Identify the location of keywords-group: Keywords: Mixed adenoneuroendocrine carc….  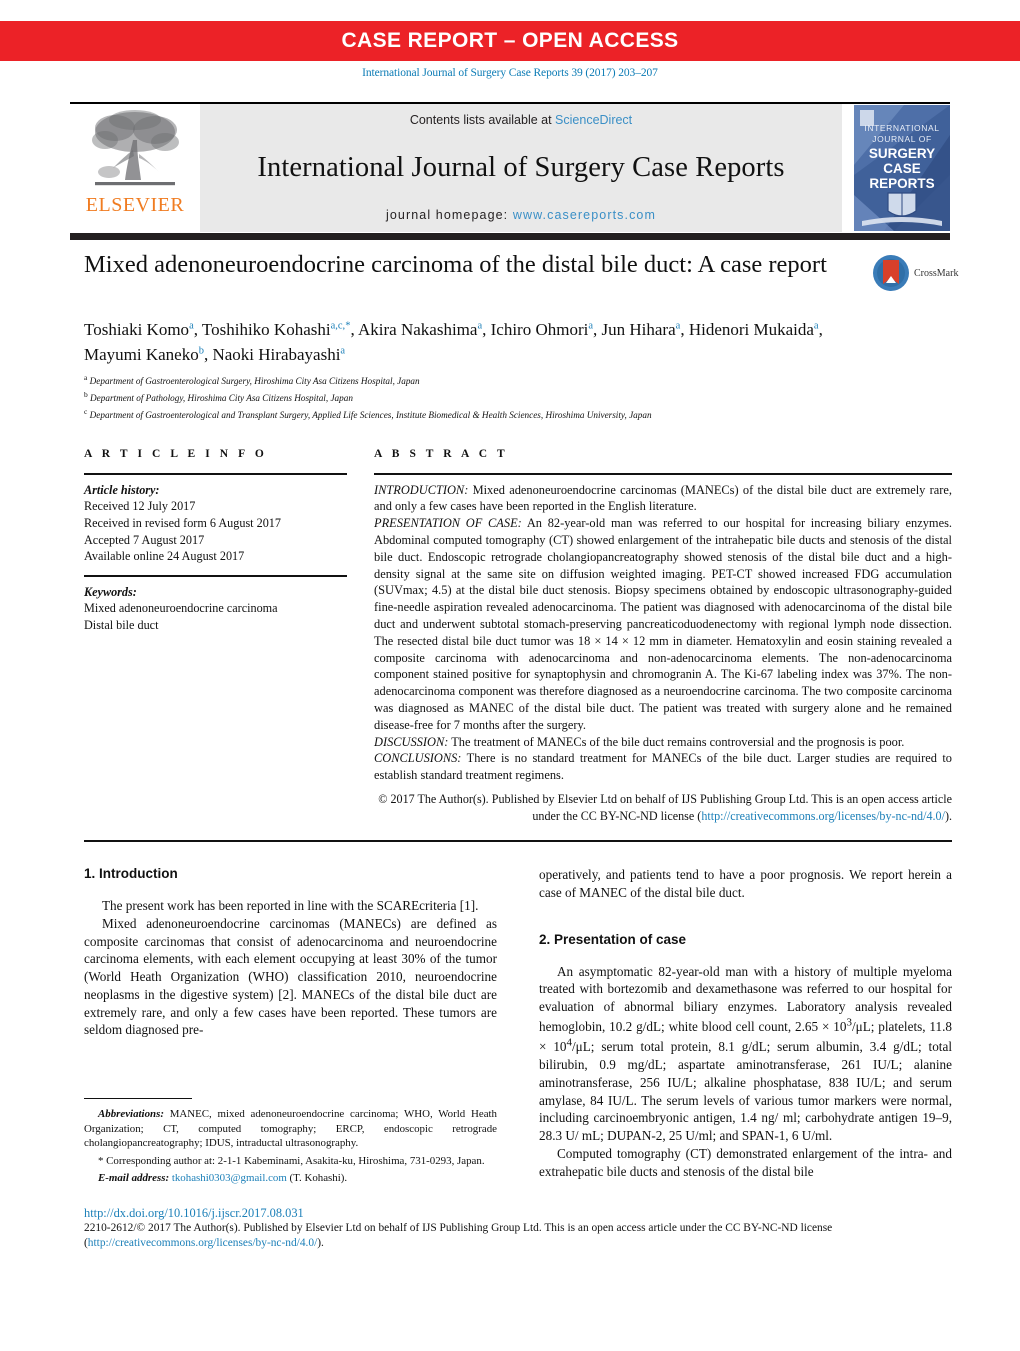
(215, 609).